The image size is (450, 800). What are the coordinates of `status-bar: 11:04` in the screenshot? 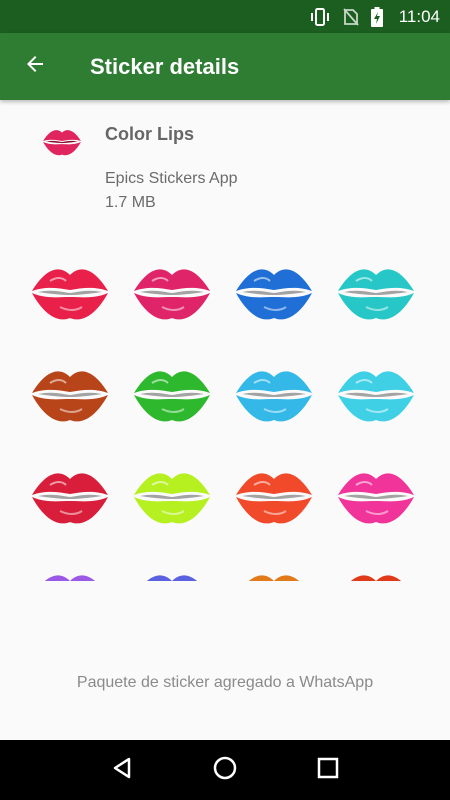 It's located at (225, 16).